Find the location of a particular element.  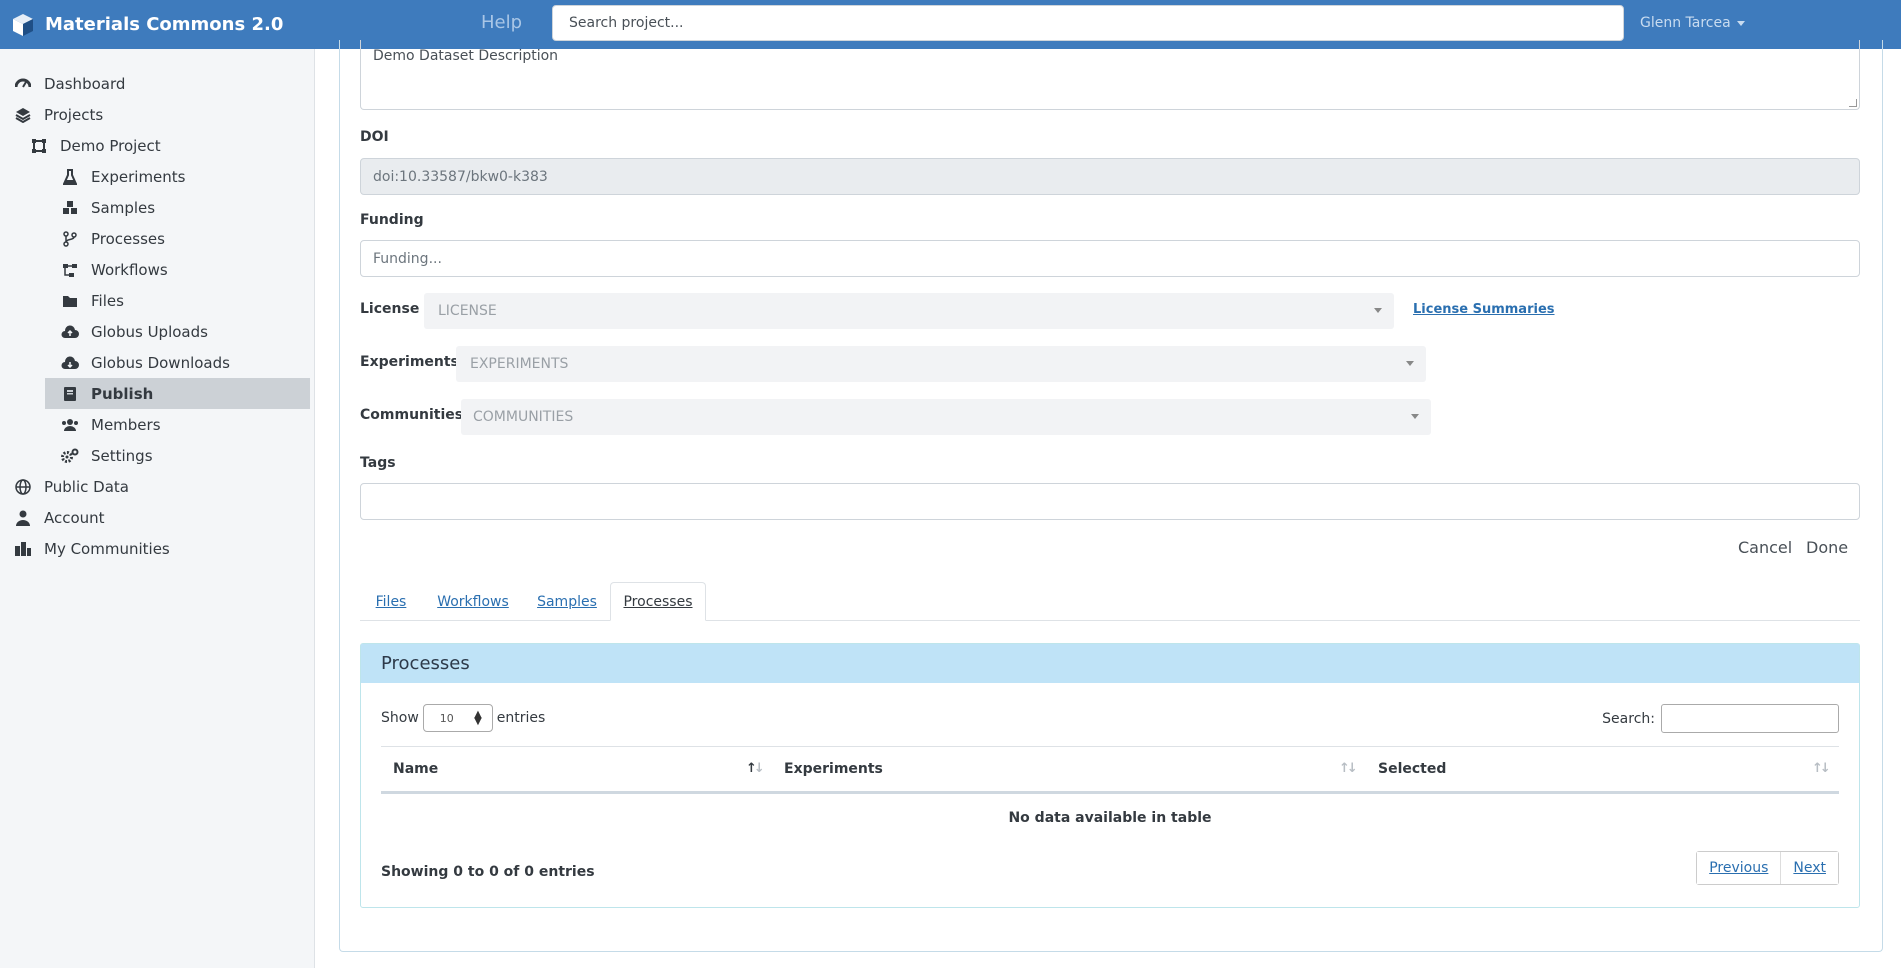

sidebar-item-label: Workflows is located at coordinates (129, 269).